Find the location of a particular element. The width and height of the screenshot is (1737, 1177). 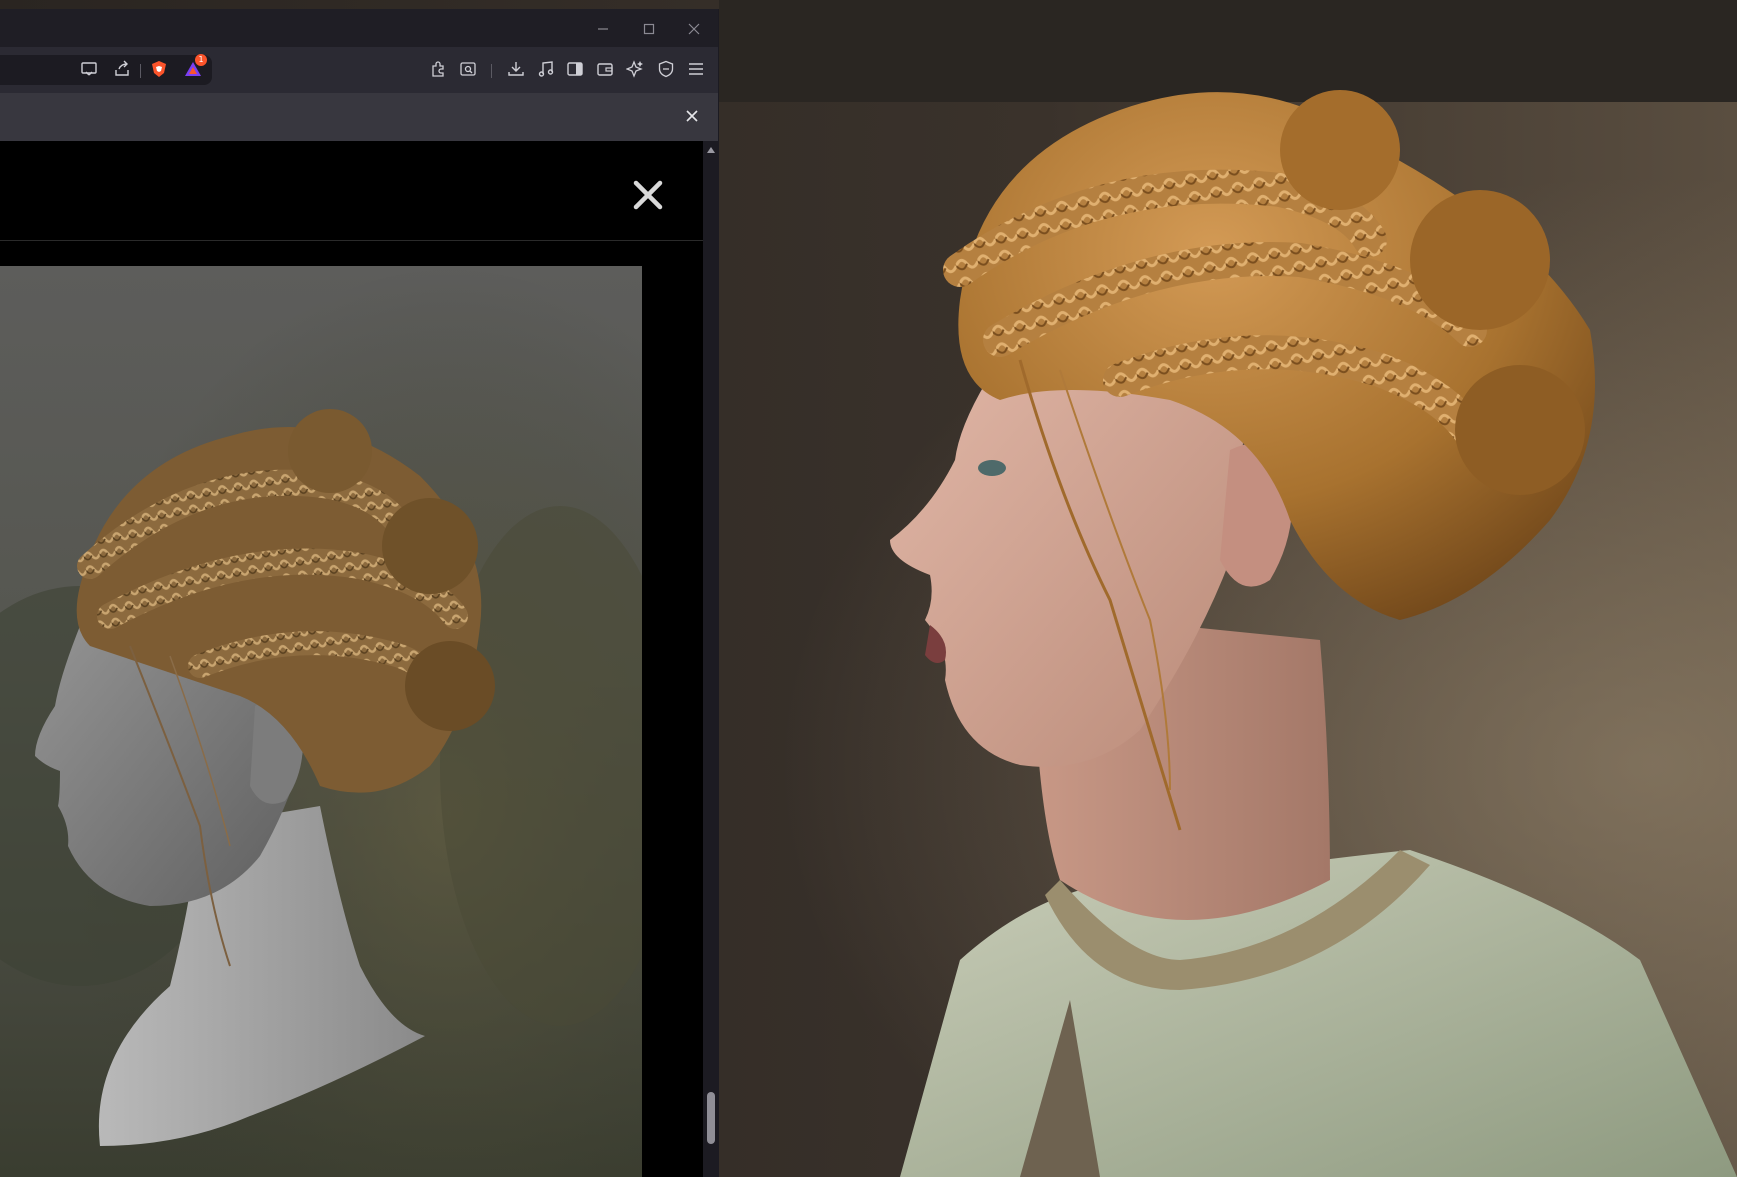

leo-ai-button is located at coordinates (635, 71).